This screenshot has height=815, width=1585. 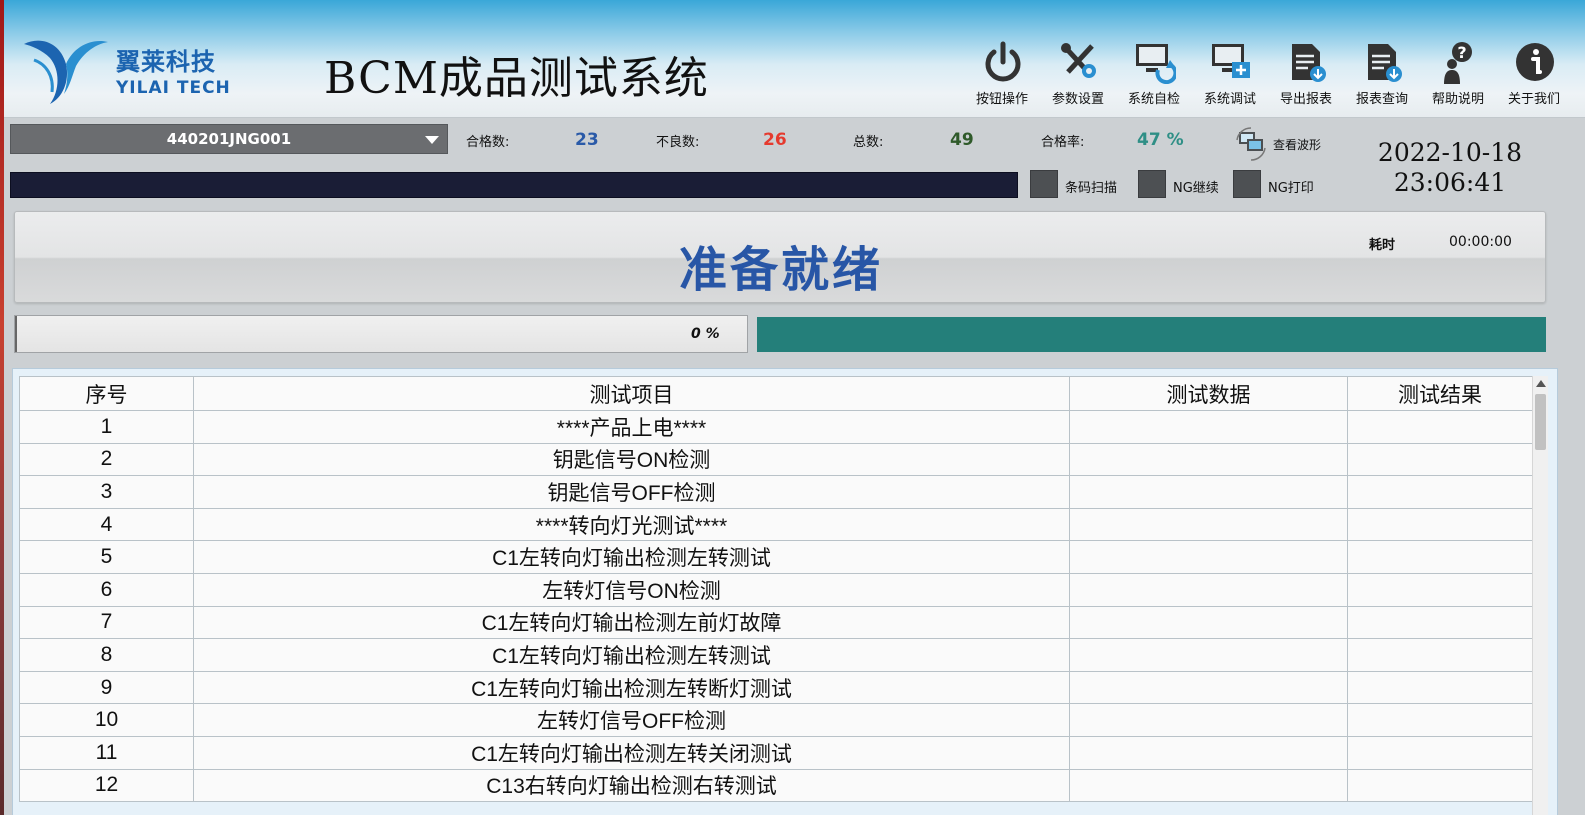 I want to click on ng-print-label: NG打印, so click(x=1291, y=188).